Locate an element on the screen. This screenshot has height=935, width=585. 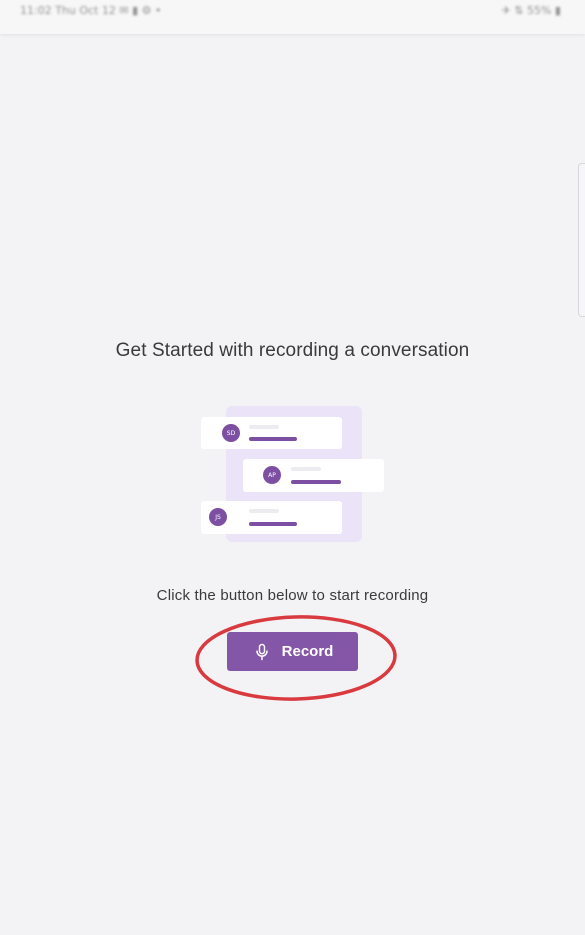
chat-bubble-3: JS is located at coordinates (271, 517).